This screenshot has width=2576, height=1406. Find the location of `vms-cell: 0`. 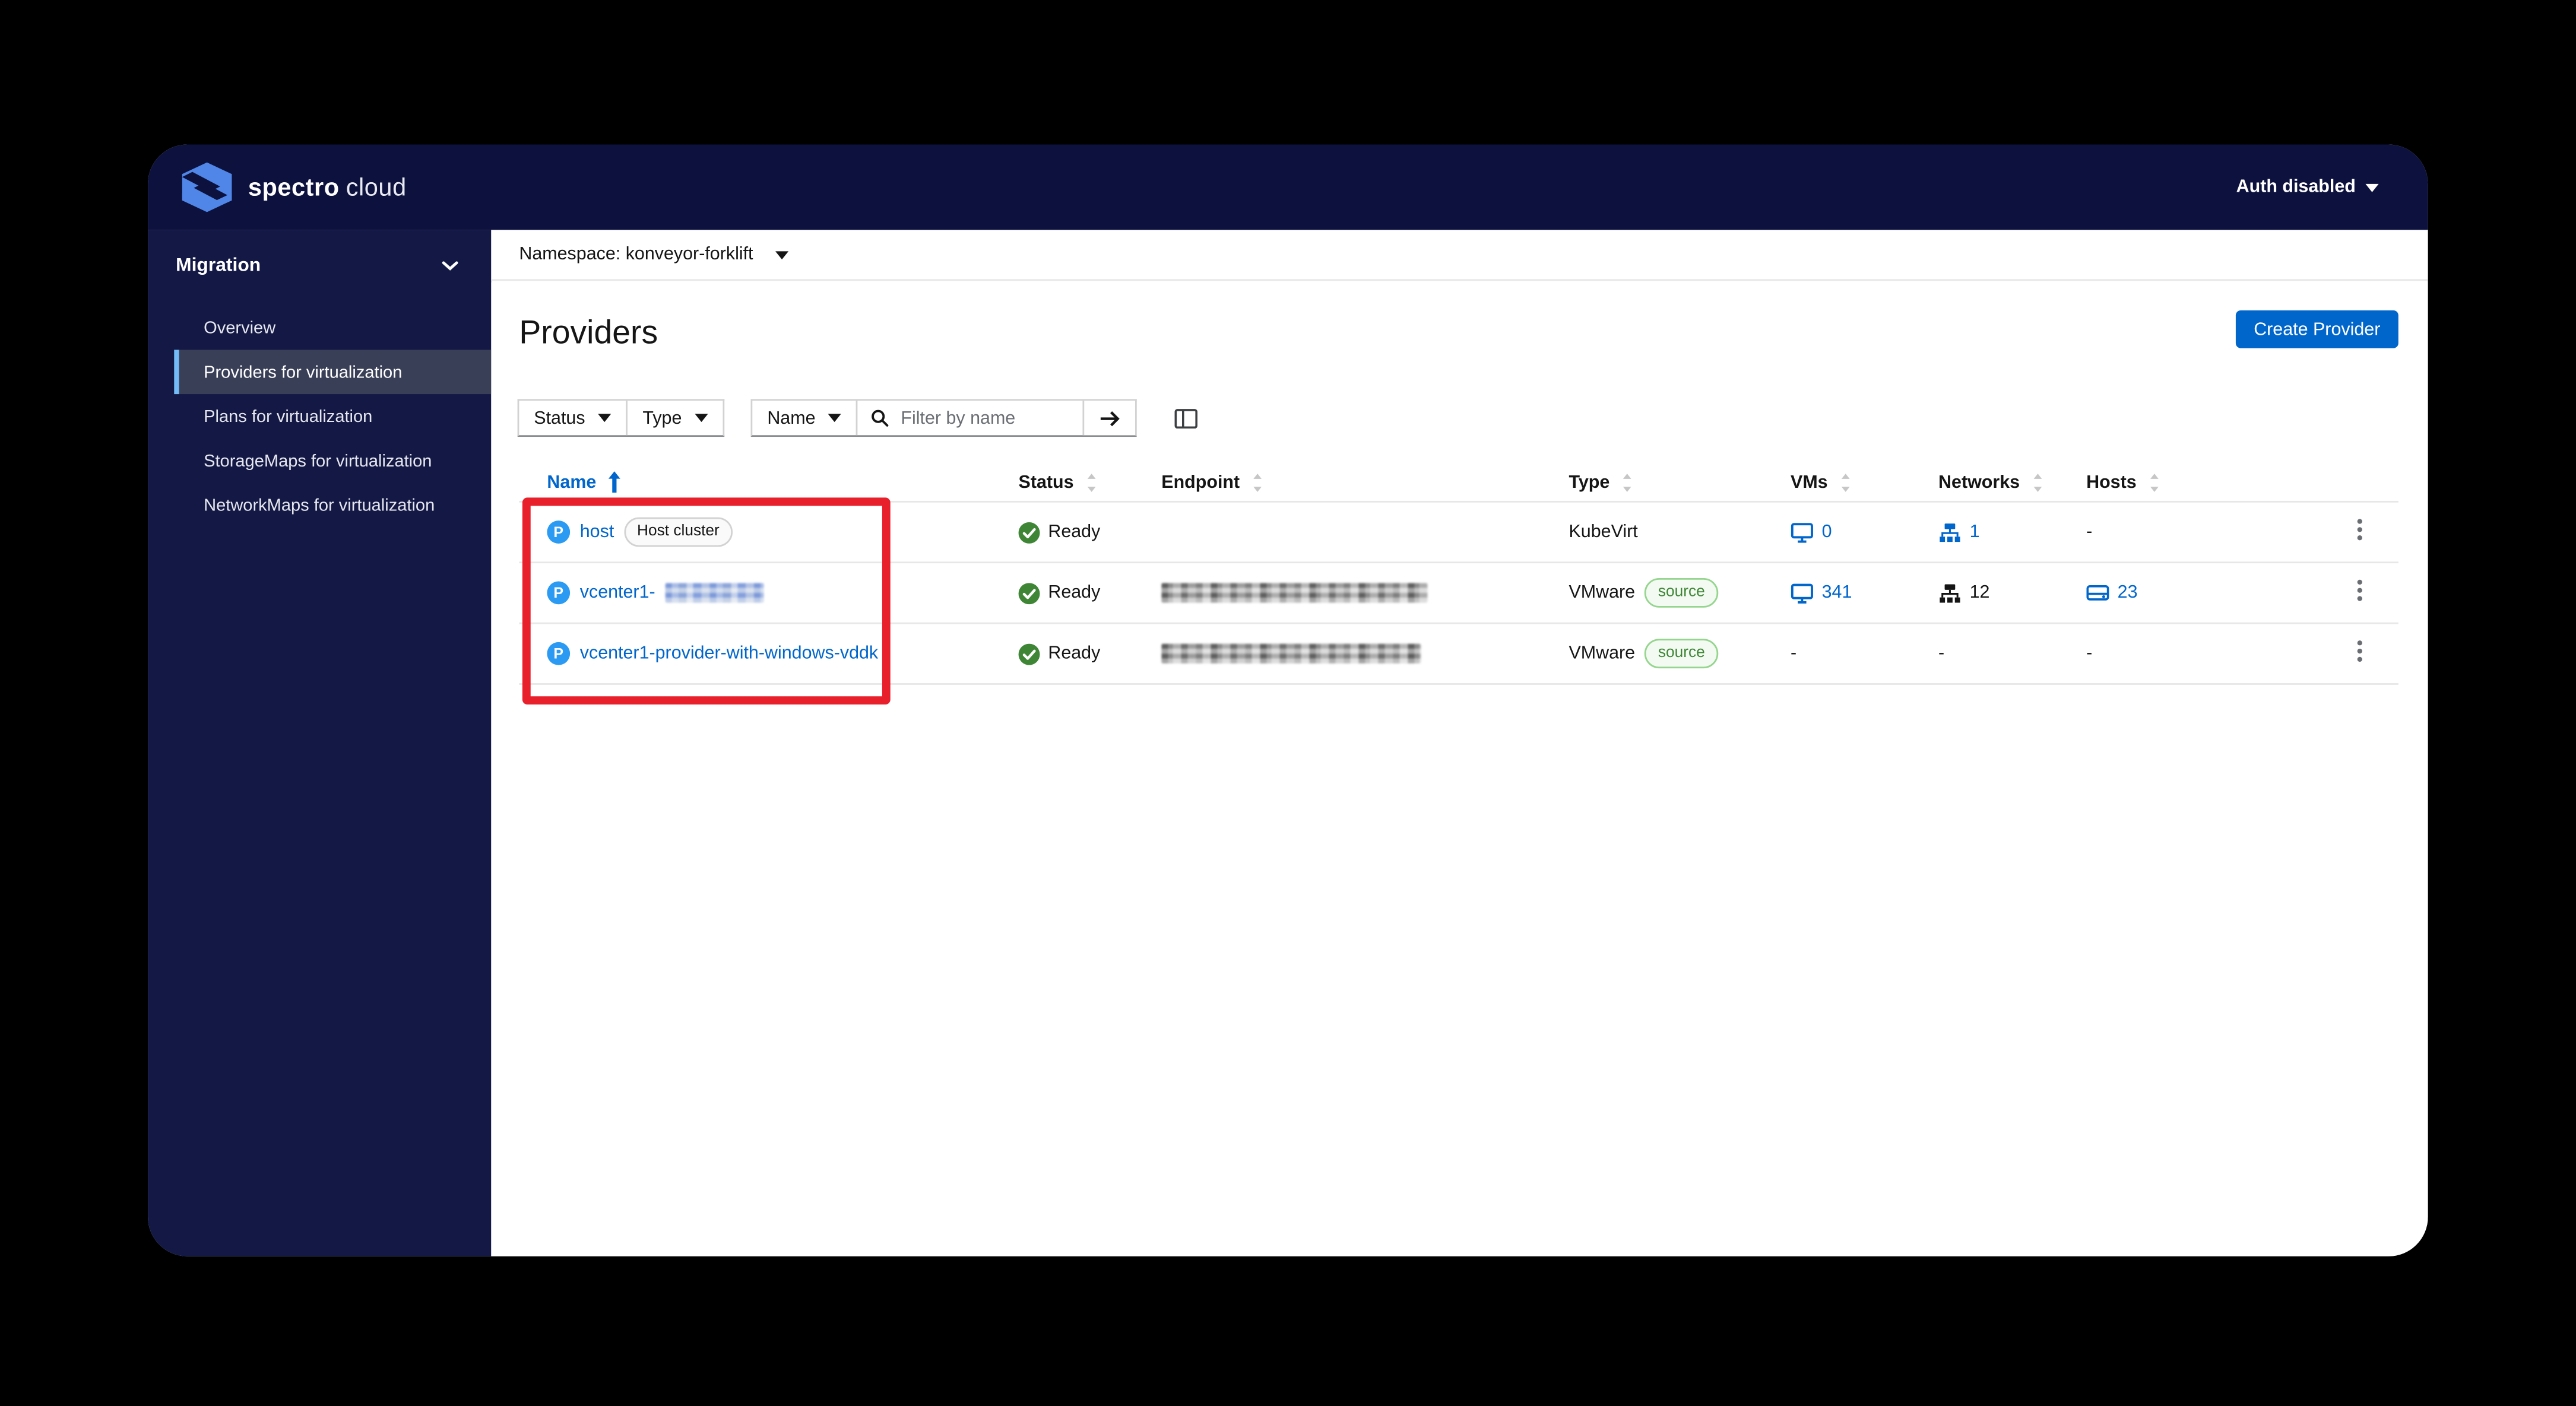

vms-cell: 0 is located at coordinates (1837, 532).